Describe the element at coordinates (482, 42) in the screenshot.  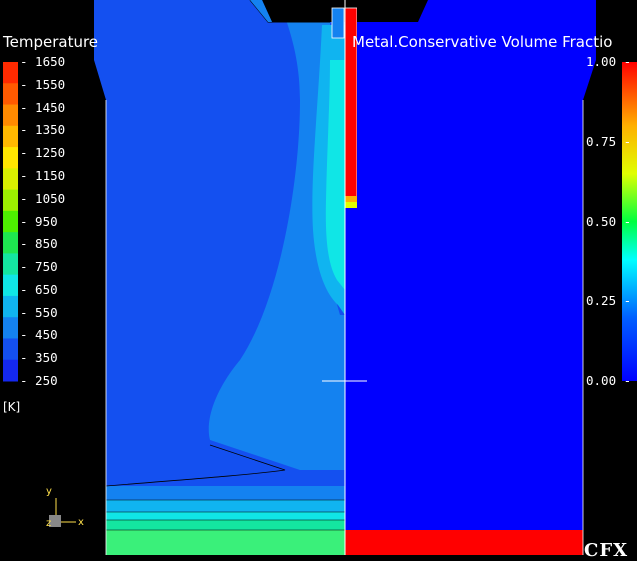
I see `fraction-legend-title: Metal.Conservative Volume Fractio` at that location.